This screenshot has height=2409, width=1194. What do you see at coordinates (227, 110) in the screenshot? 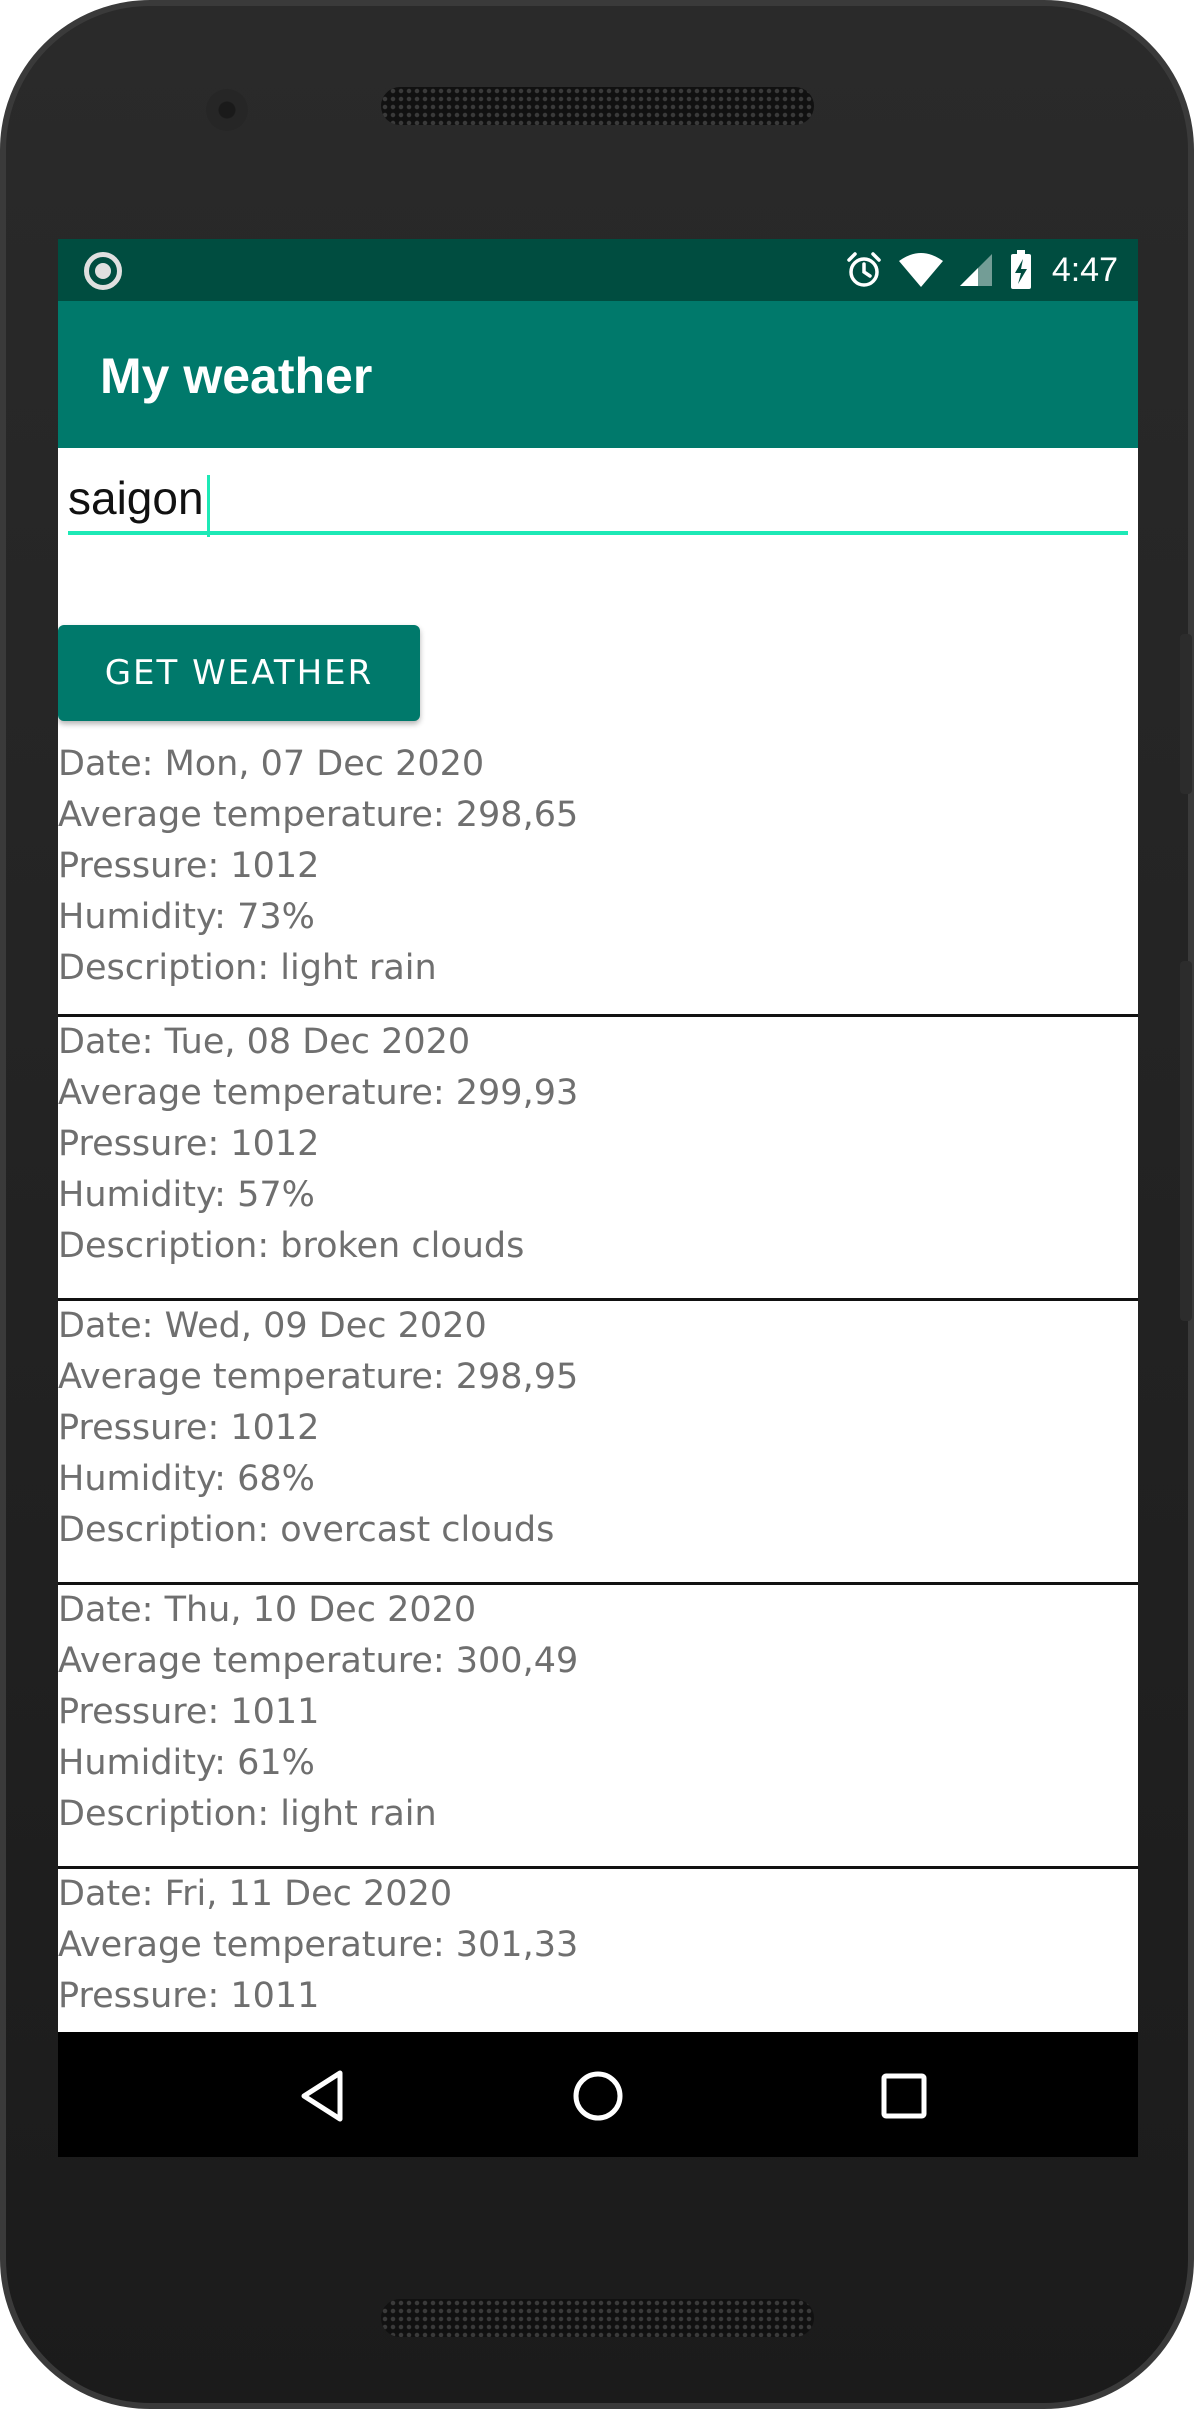
I see `front-camera` at bounding box center [227, 110].